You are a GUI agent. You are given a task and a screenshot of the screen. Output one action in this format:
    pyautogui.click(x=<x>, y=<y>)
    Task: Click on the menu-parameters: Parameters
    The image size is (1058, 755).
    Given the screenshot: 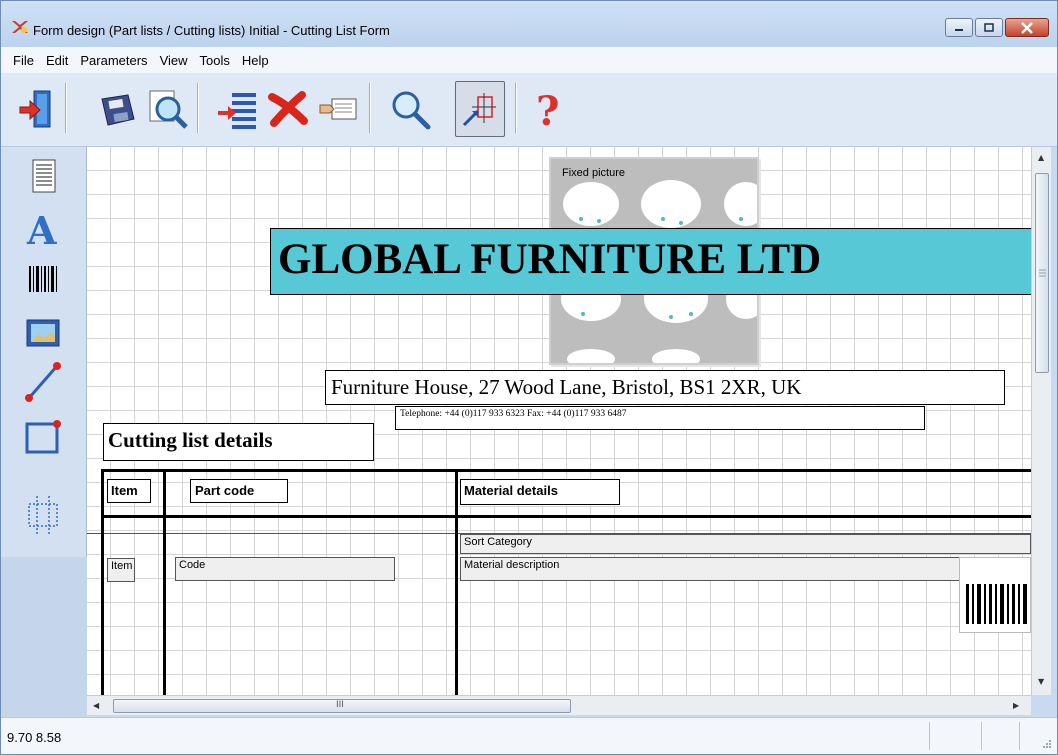 What is the action you would take?
    pyautogui.click(x=113, y=60)
    